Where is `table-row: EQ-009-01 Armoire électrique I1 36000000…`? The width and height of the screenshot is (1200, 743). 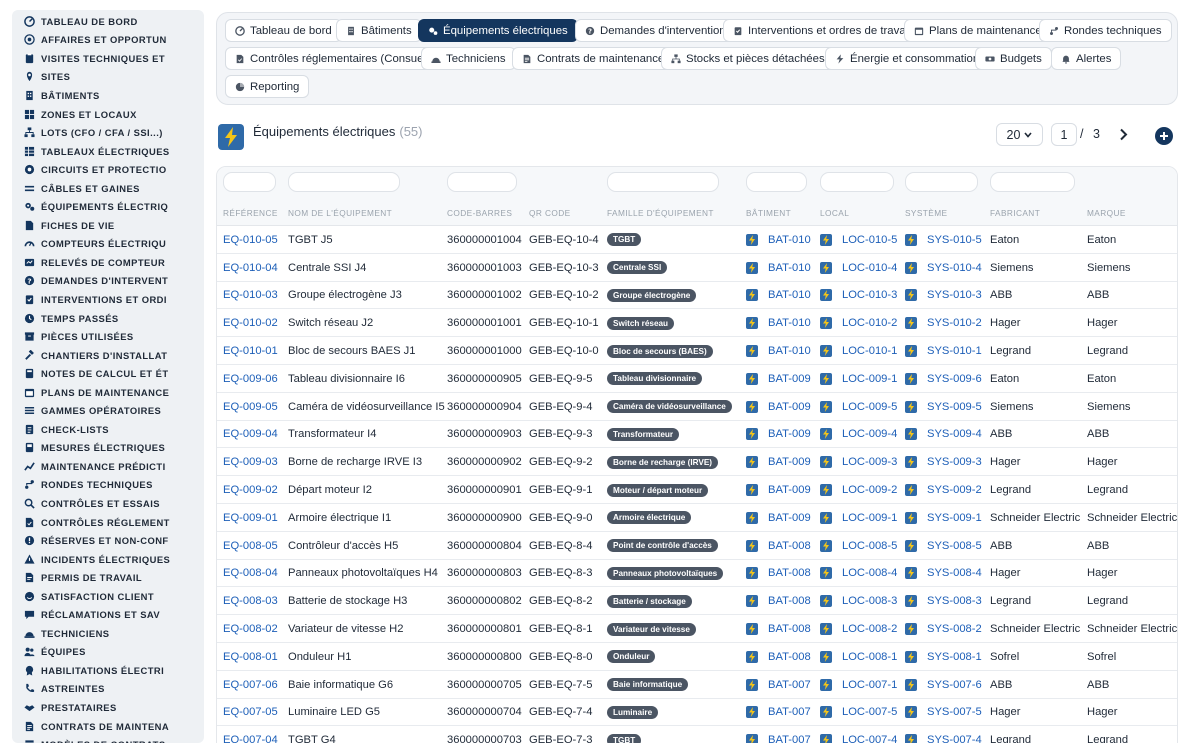
table-row: EQ-009-01 Armoire électrique I1 36000000… is located at coordinates (697, 518).